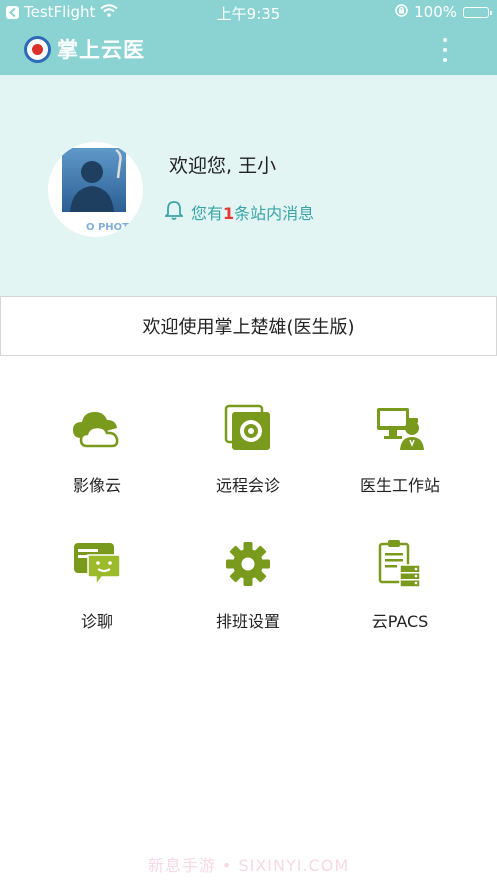 The image size is (497, 883). I want to click on notice-prefix: 您有, so click(207, 213).